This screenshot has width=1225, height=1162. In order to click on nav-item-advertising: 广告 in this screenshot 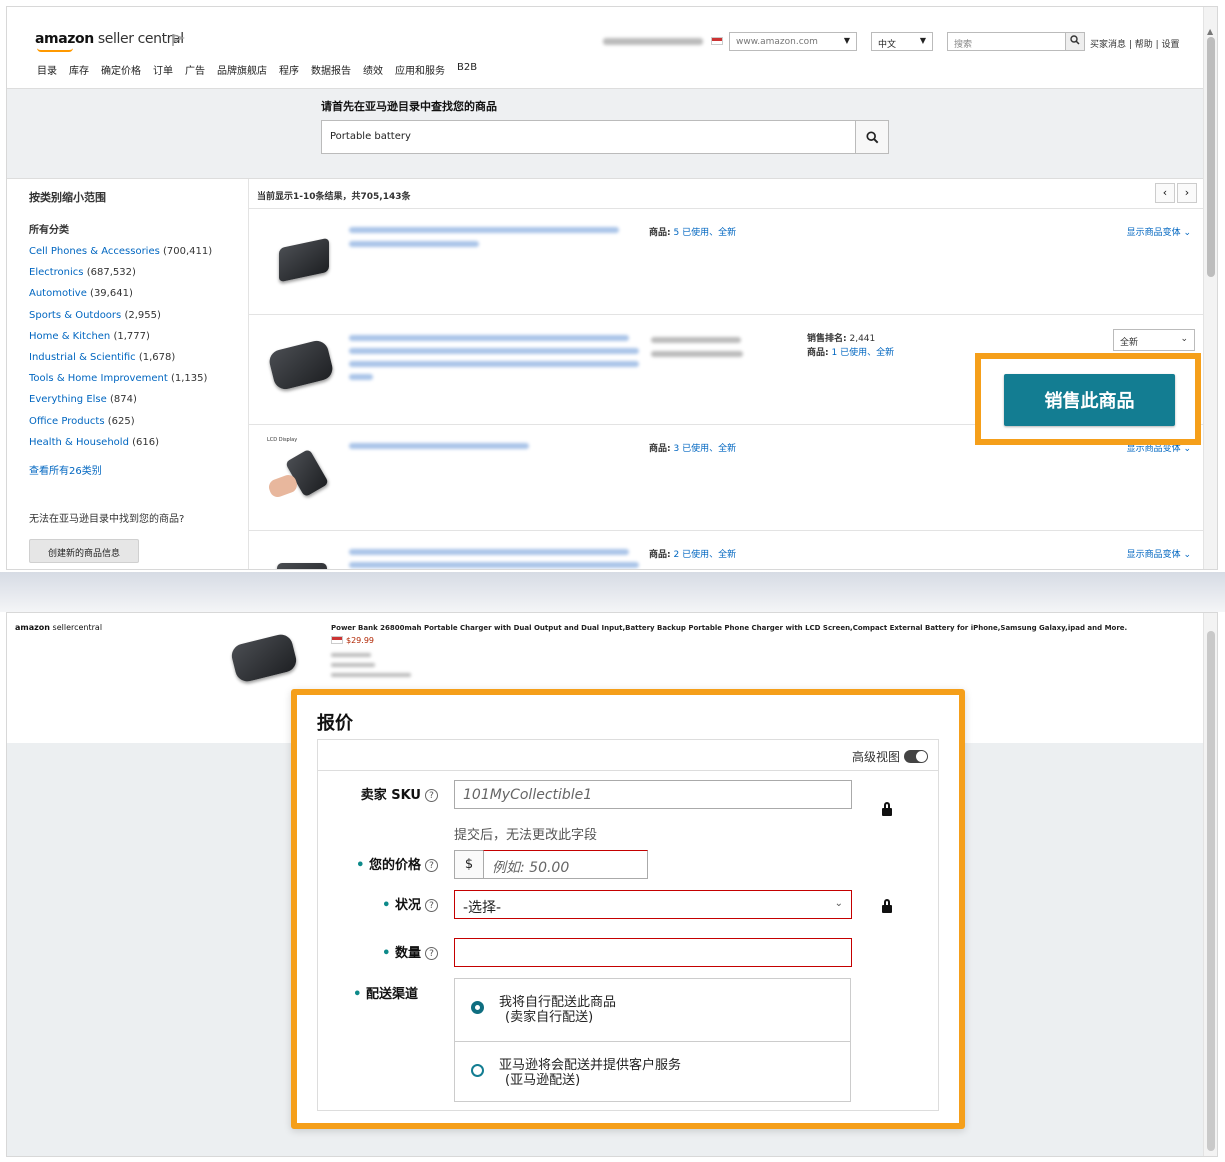, I will do `click(195, 69)`.